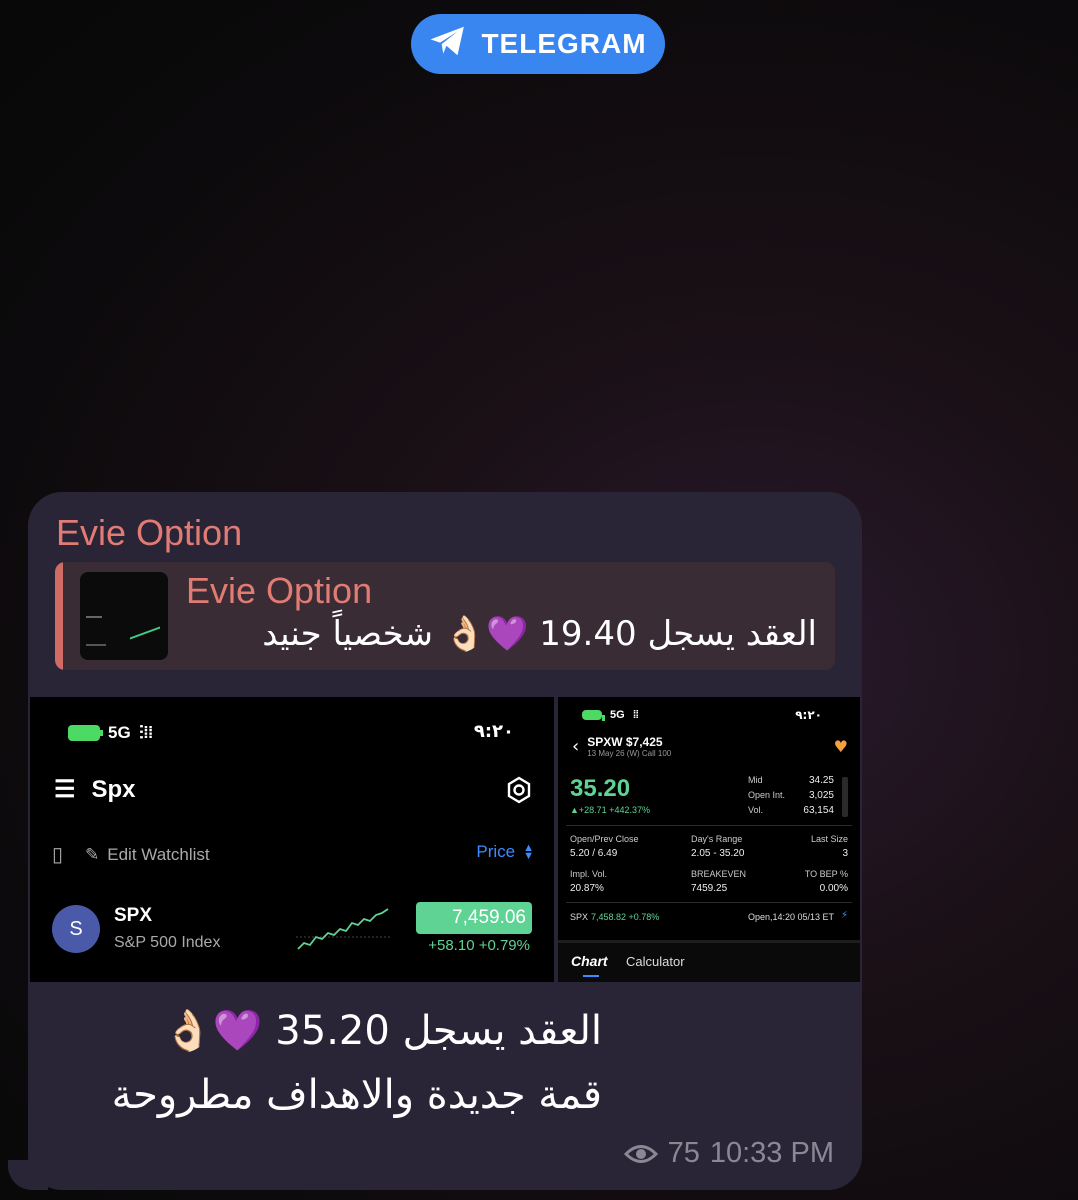 This screenshot has height=1200, width=1078. I want to click on favorite-heart-icon: ♥, so click(841, 746).